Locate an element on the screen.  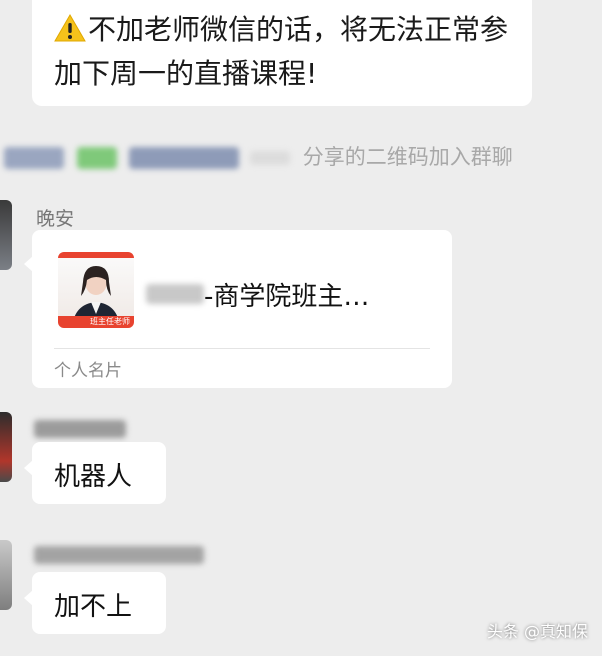
announcement-text: 不加老师微信的话，将无法正常参加下周一的直播课程! is located at coordinates (281, 51).